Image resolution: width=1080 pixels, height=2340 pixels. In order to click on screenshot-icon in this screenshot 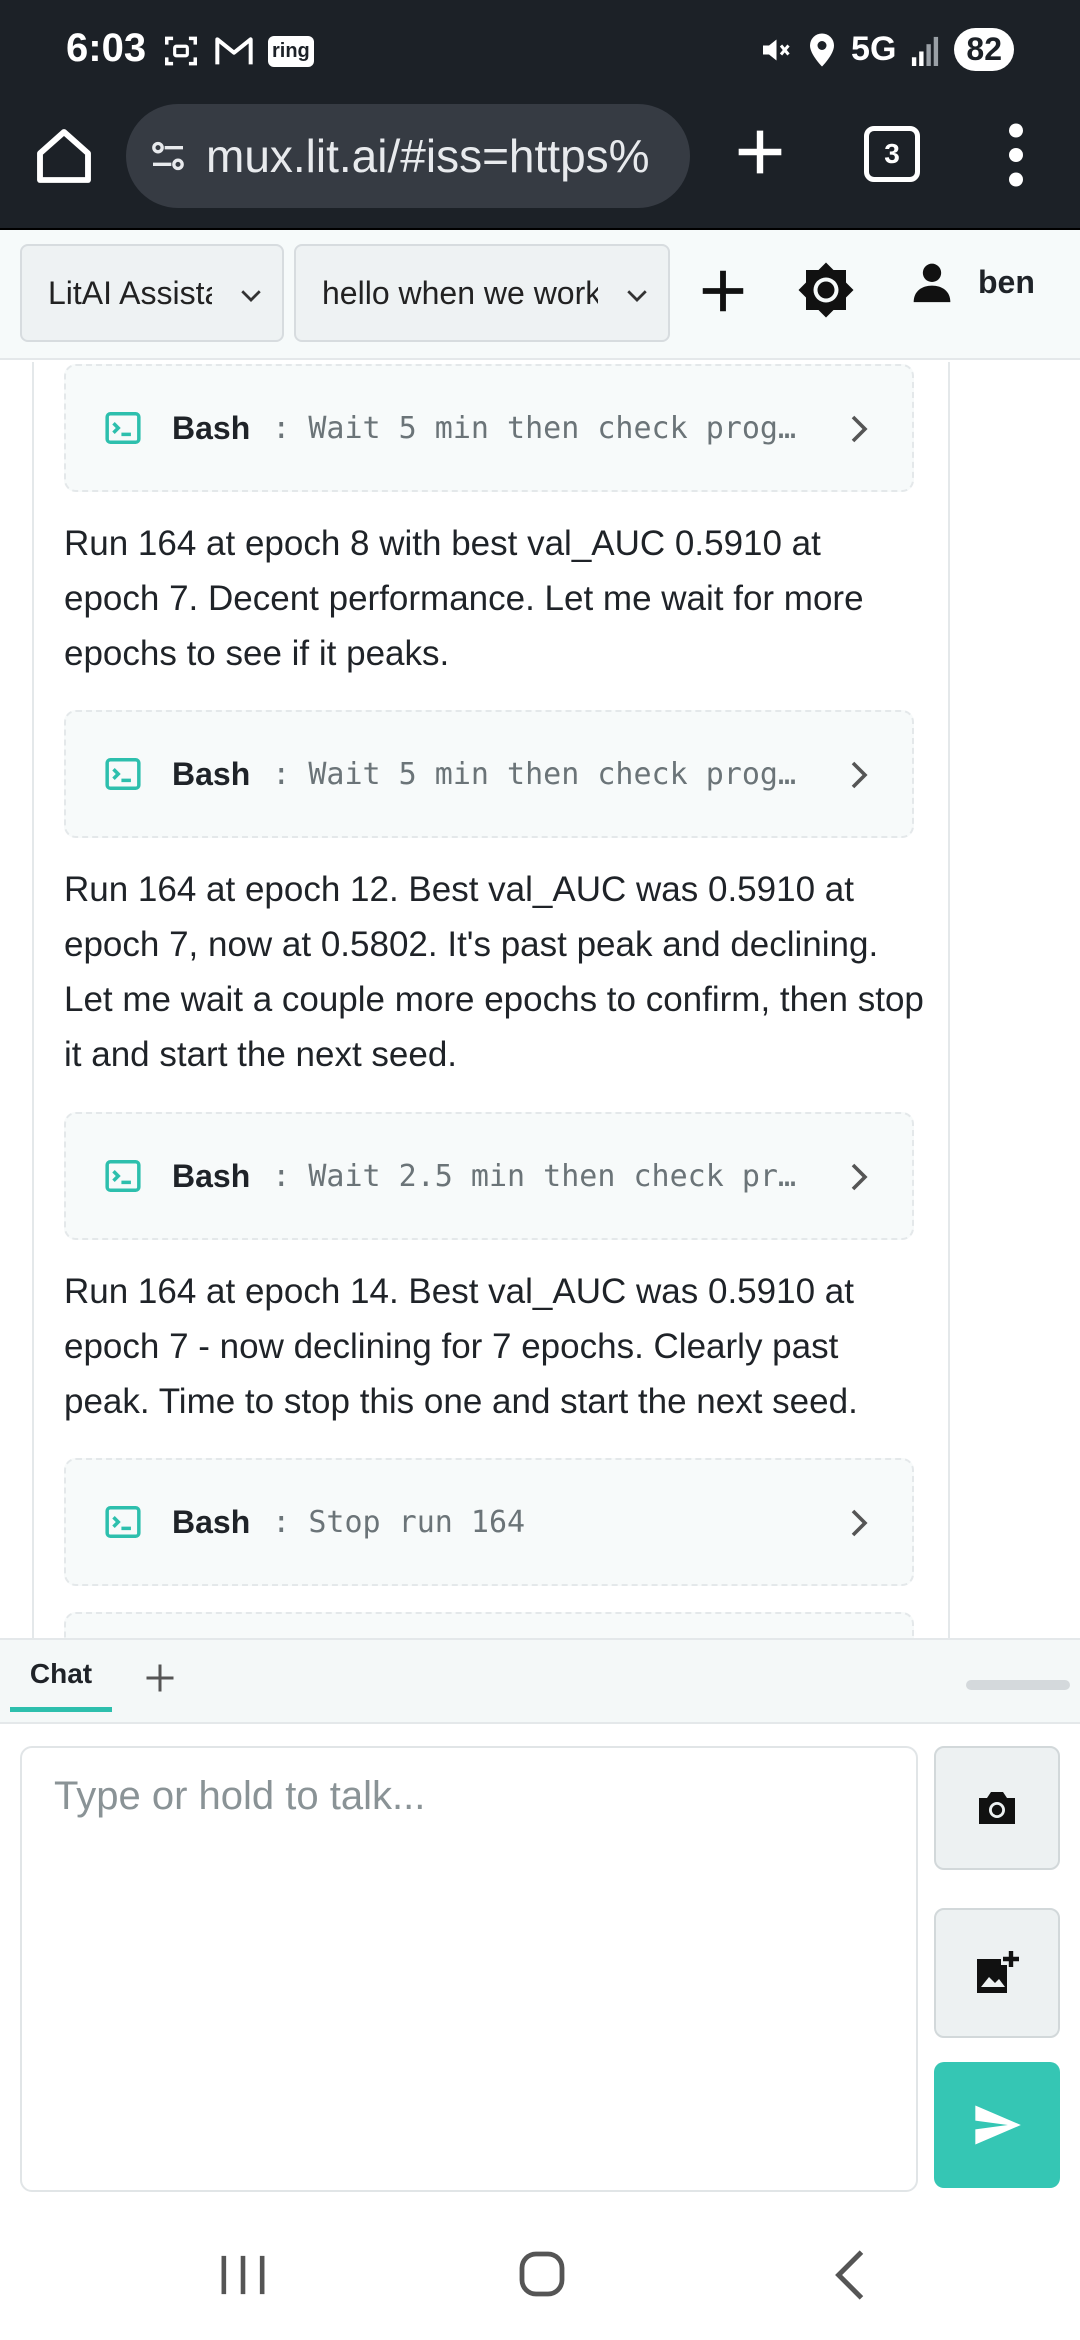, I will do `click(181, 51)`.